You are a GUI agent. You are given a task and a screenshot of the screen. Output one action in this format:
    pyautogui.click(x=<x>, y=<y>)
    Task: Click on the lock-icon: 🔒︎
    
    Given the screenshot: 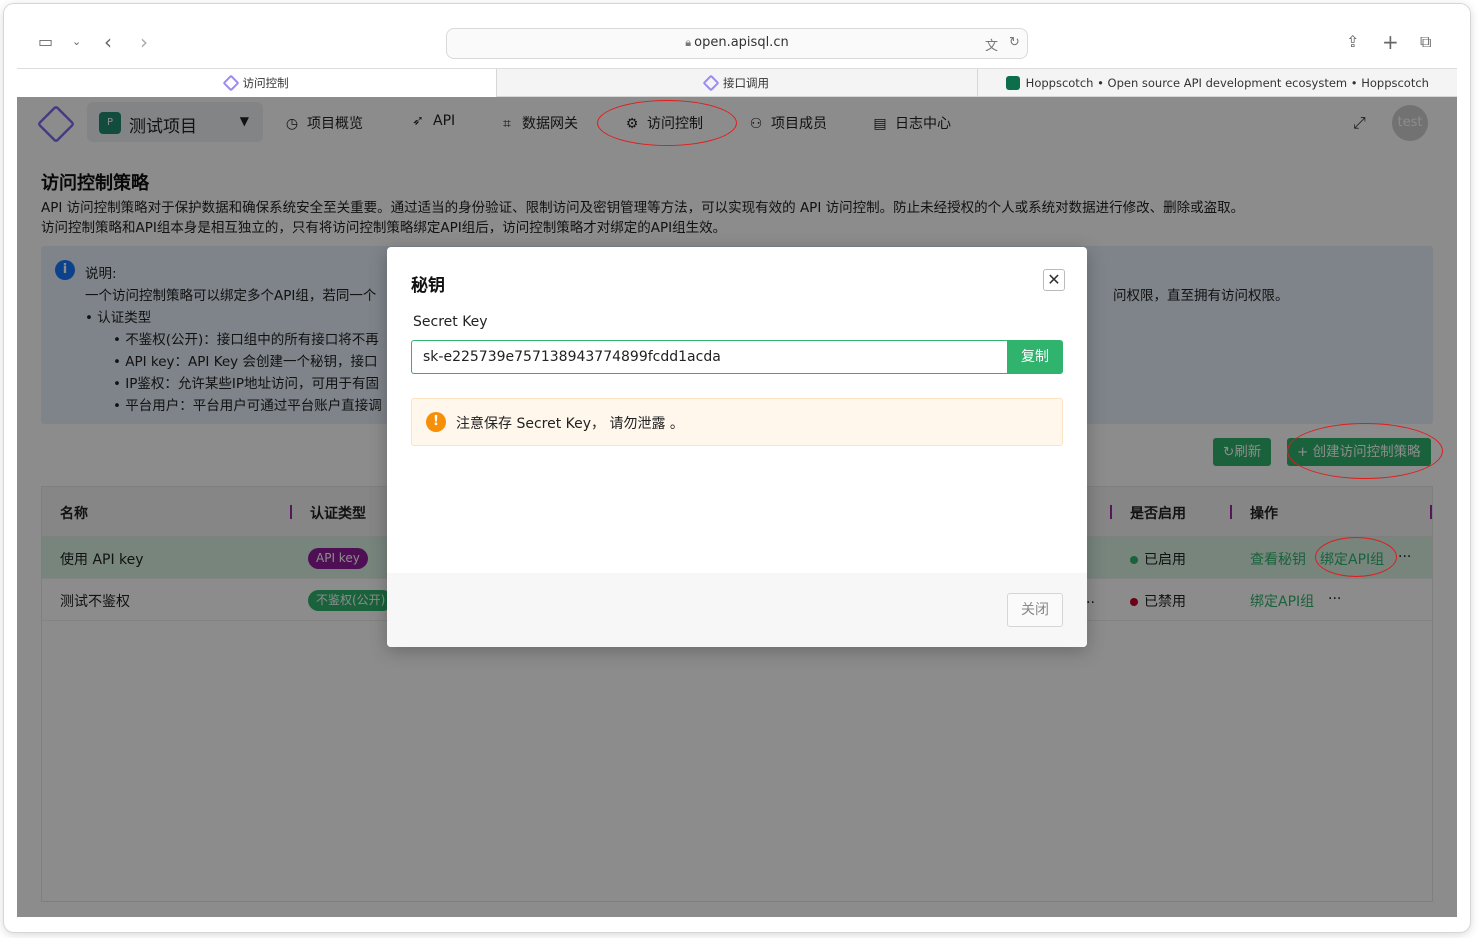 What is the action you would take?
    pyautogui.click(x=688, y=42)
    